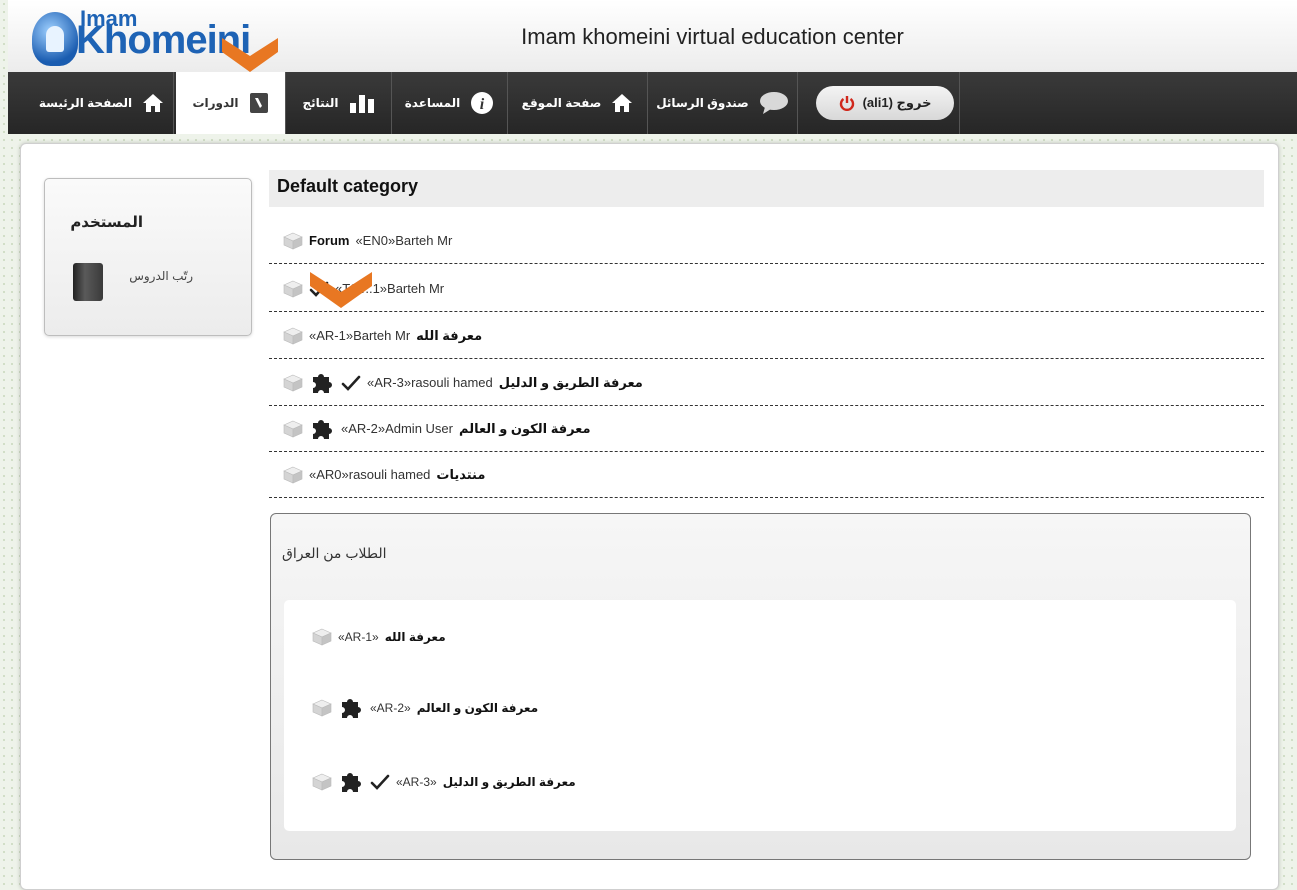 The height and width of the screenshot is (890, 1297). I want to click on nav-item-home: الصفحة الرئيسة, so click(102, 103).